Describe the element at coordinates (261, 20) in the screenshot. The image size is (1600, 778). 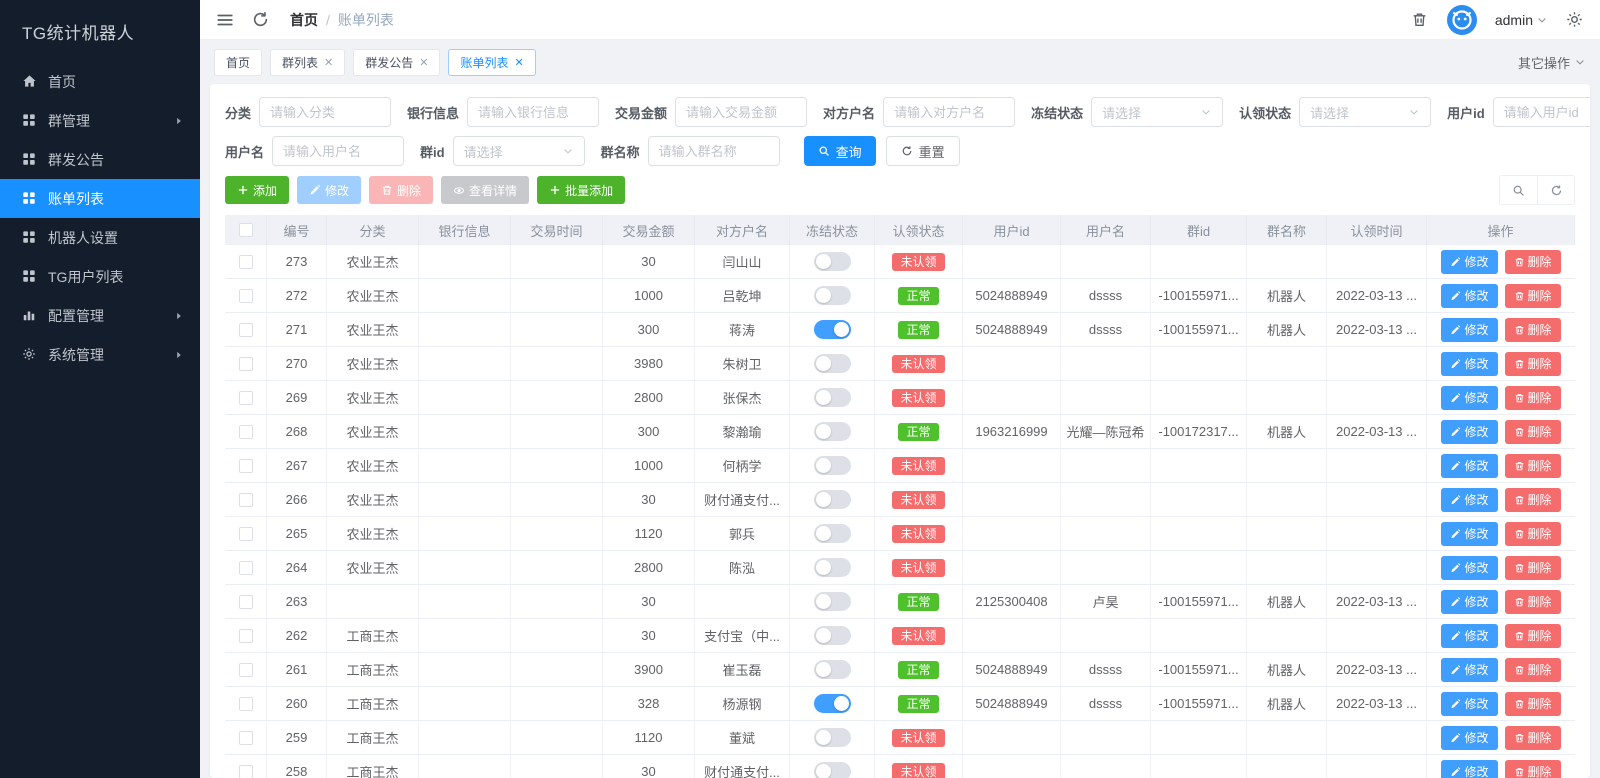
I see `refresh-icon` at that location.